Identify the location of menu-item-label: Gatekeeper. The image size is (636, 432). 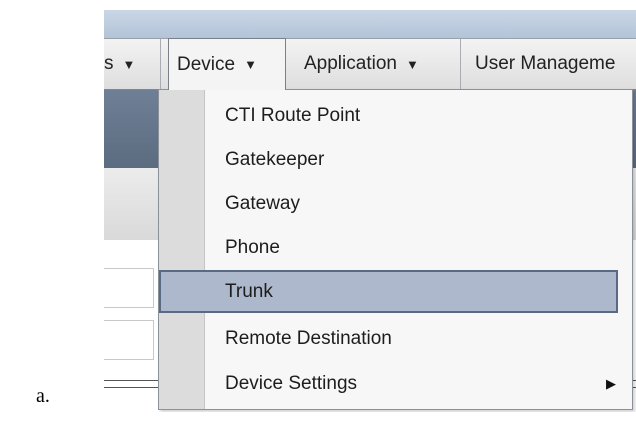
(275, 159).